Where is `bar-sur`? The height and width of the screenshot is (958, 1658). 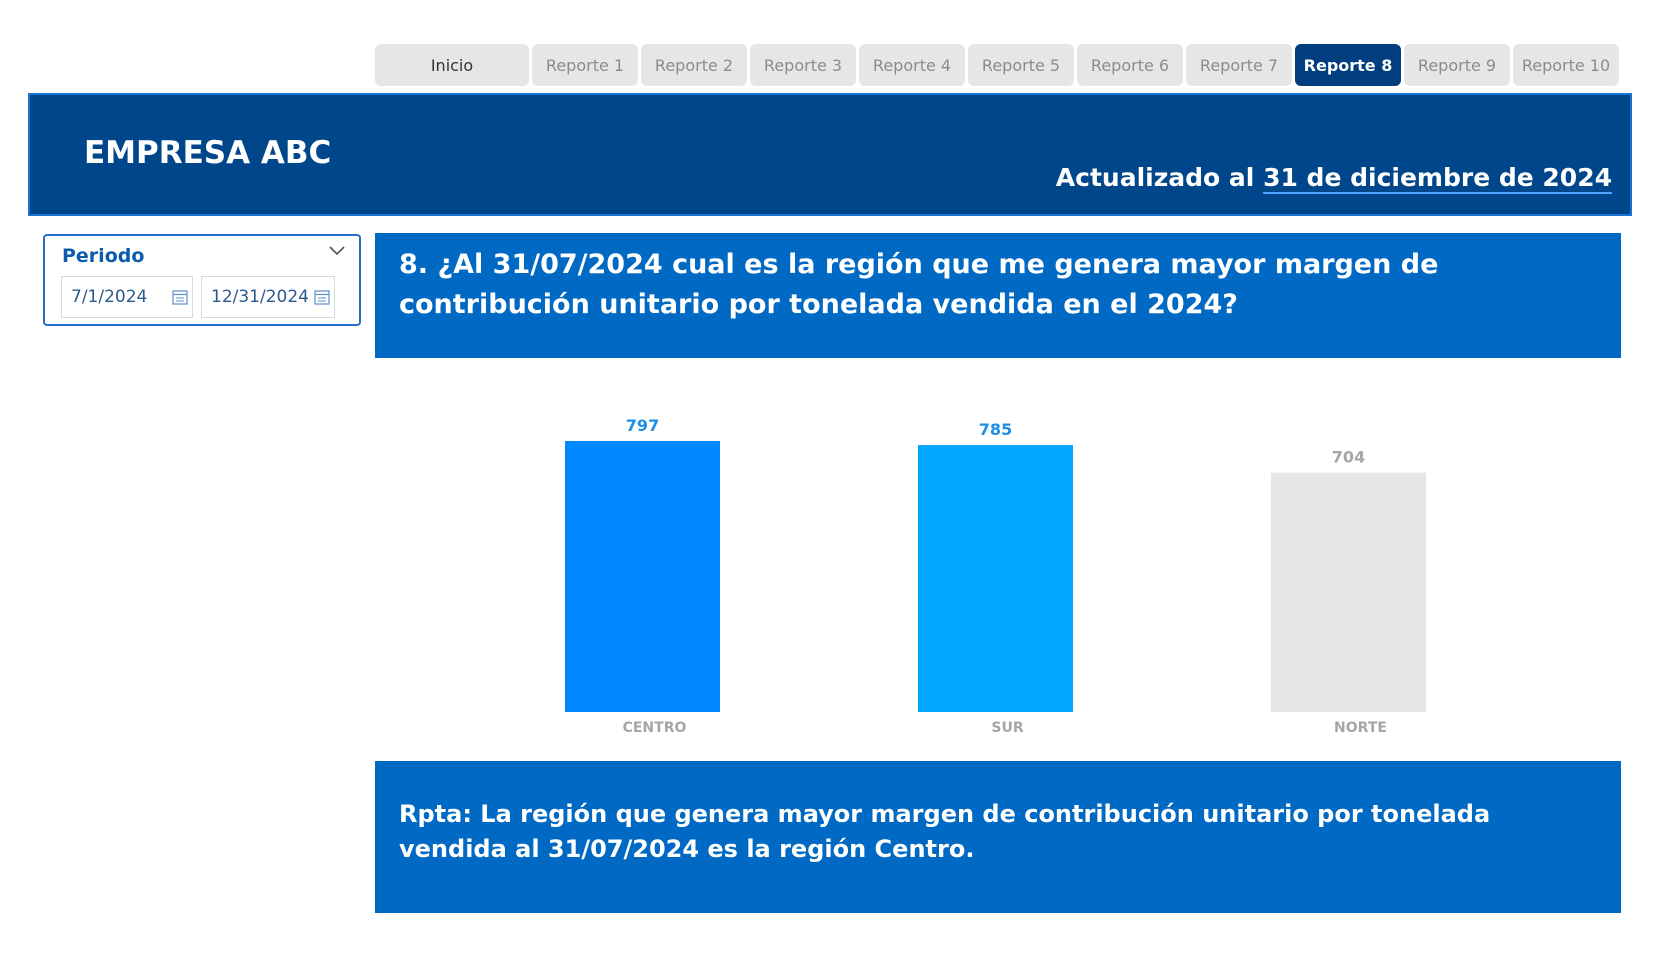 bar-sur is located at coordinates (995, 578).